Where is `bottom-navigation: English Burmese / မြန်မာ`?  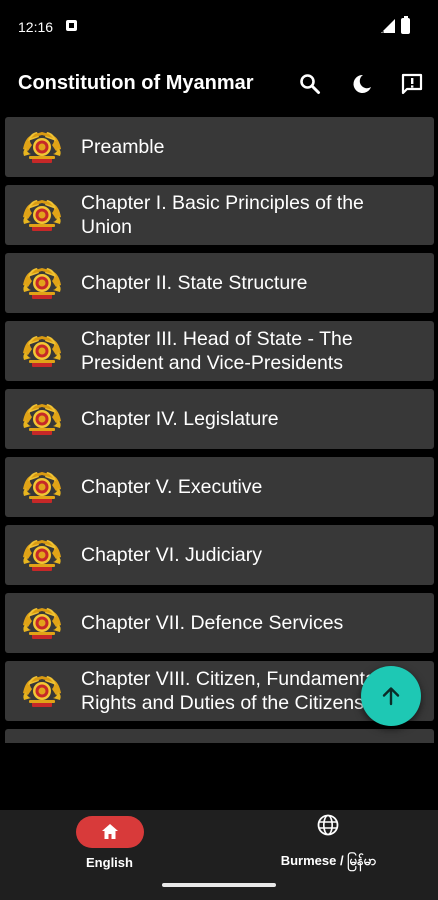 bottom-navigation: English Burmese / မြန်မာ is located at coordinates (219, 855).